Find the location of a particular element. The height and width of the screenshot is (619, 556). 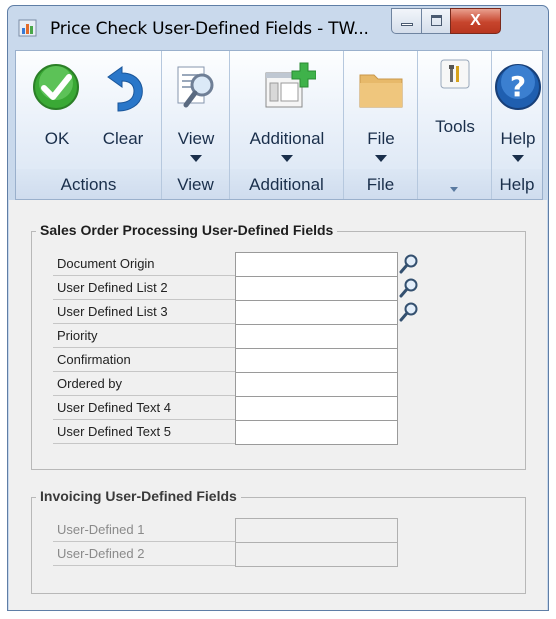

help-button: ? Help is located at coordinates (518, 113).